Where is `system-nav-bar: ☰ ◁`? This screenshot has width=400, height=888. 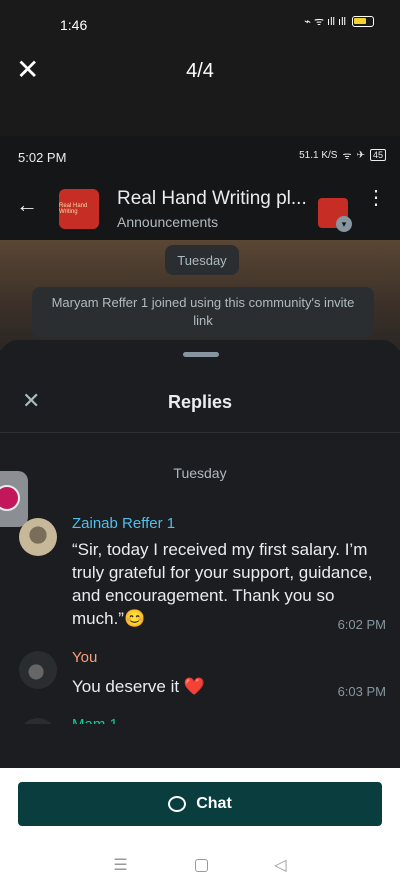
system-nav-bar: ☰ ◁ is located at coordinates (200, 865).